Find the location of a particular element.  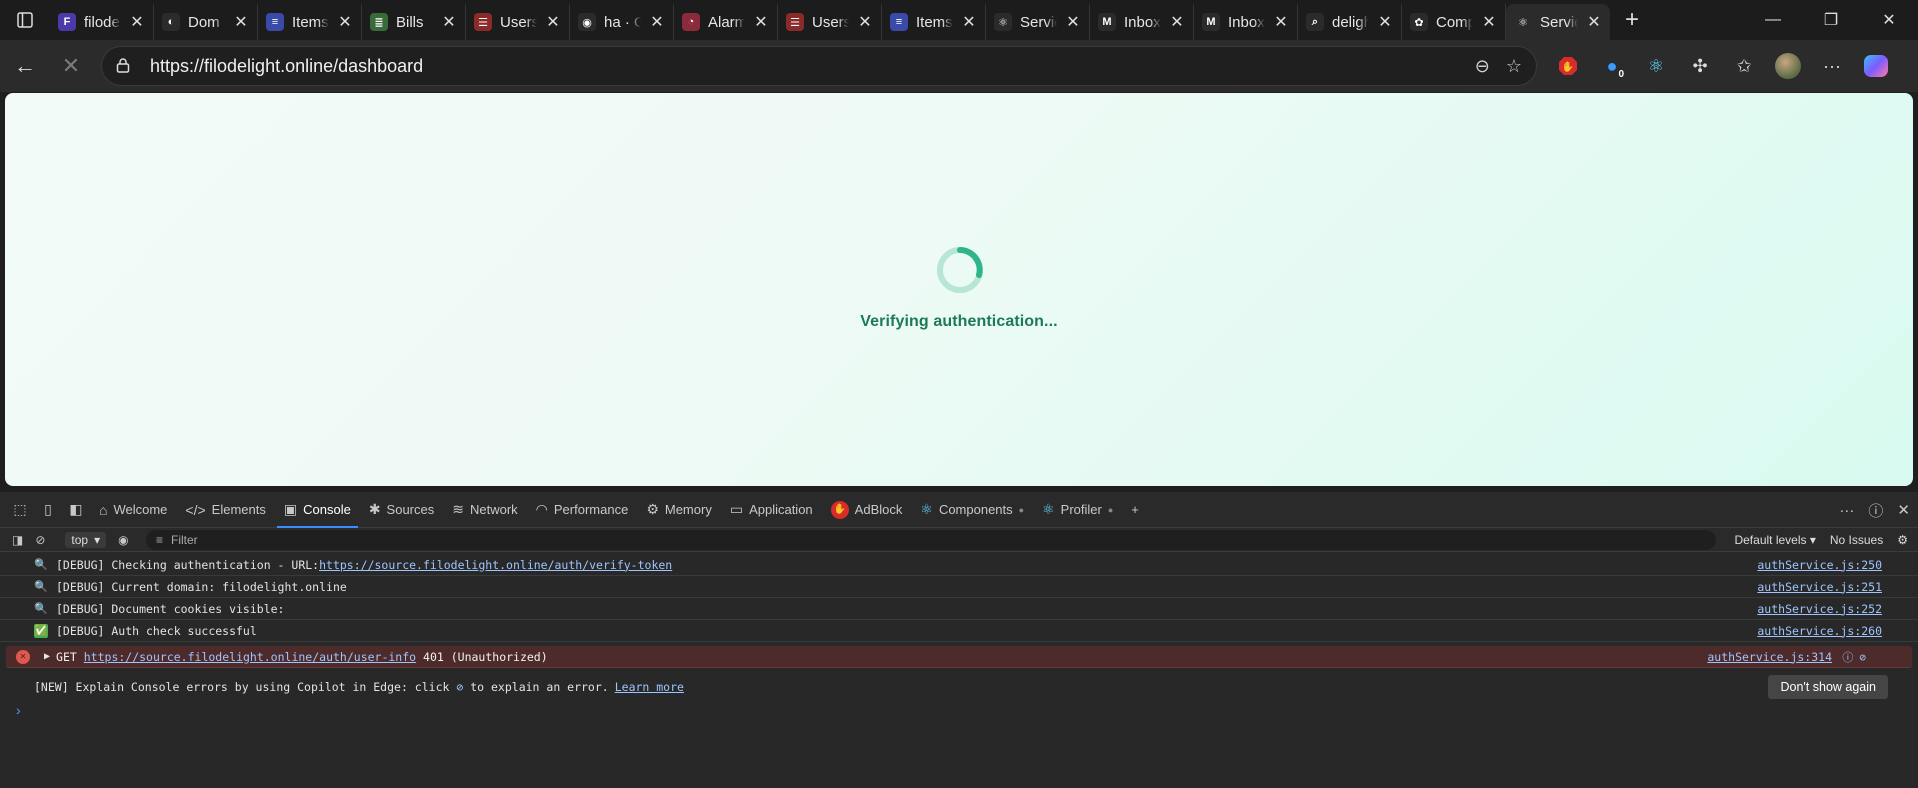

stop-button: ✕ is located at coordinates (71, 66).